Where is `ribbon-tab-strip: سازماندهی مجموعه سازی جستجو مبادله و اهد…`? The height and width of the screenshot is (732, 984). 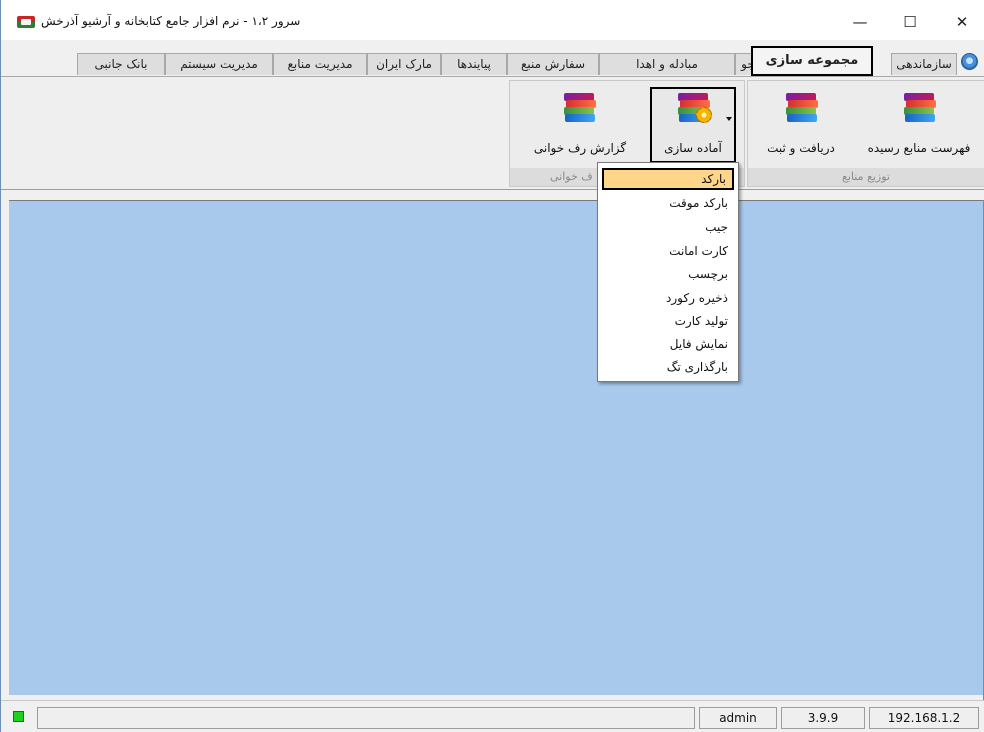
ribbon-tab-strip: سازماندهی مجموعه سازی جستجو مبادله و اهد… is located at coordinates (492, 58).